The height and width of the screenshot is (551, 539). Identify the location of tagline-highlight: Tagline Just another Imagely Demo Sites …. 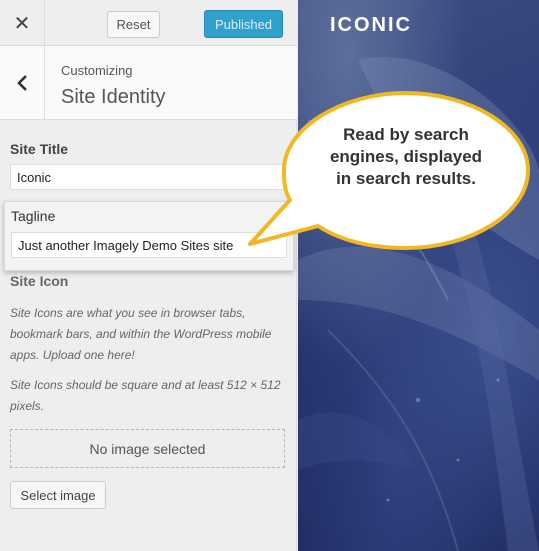
(149, 236).